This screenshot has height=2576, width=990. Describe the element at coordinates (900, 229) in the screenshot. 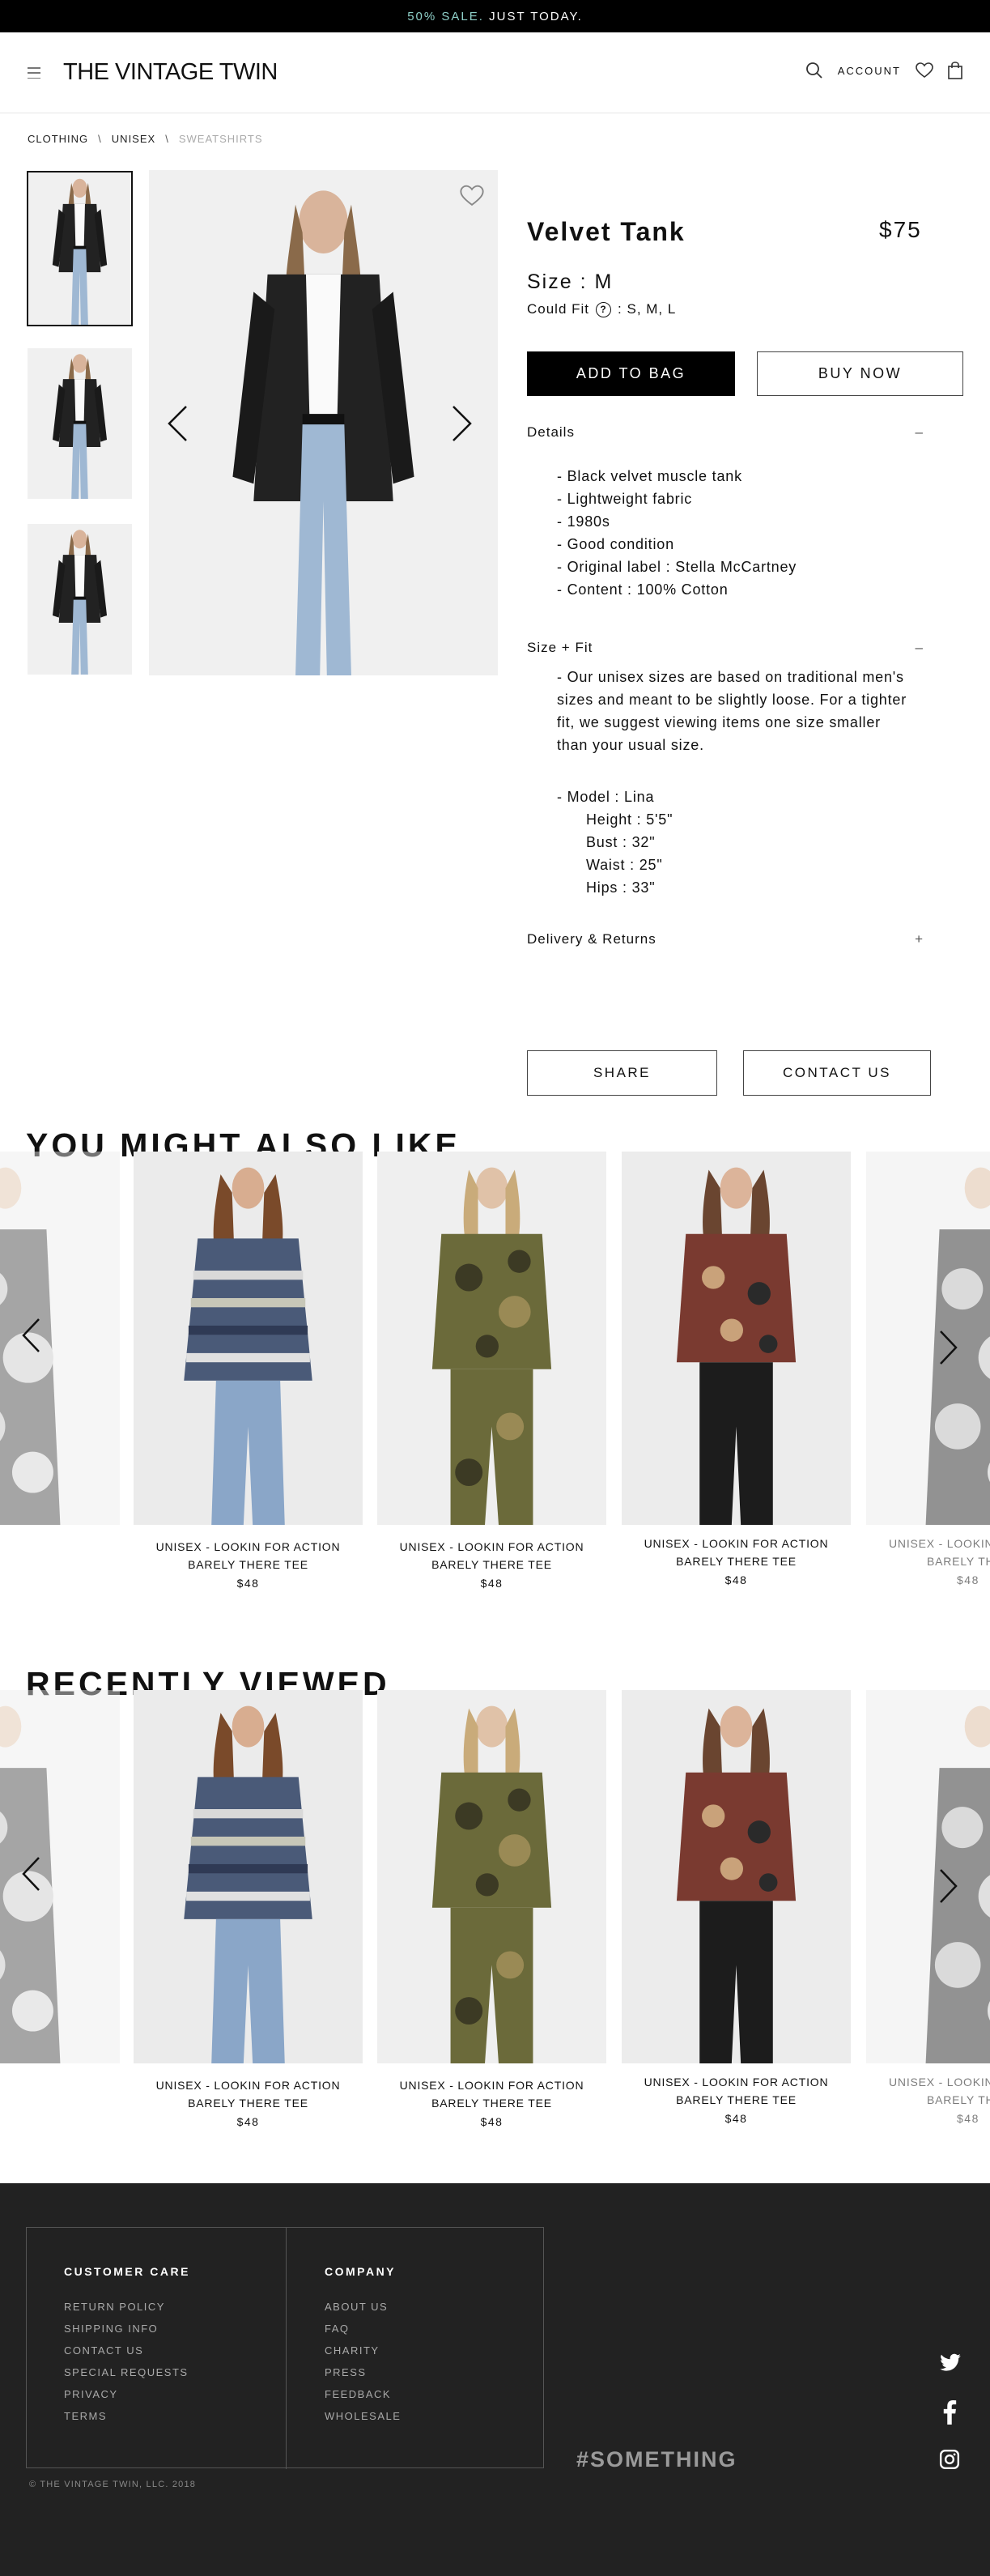

I see `product-price: $75` at that location.